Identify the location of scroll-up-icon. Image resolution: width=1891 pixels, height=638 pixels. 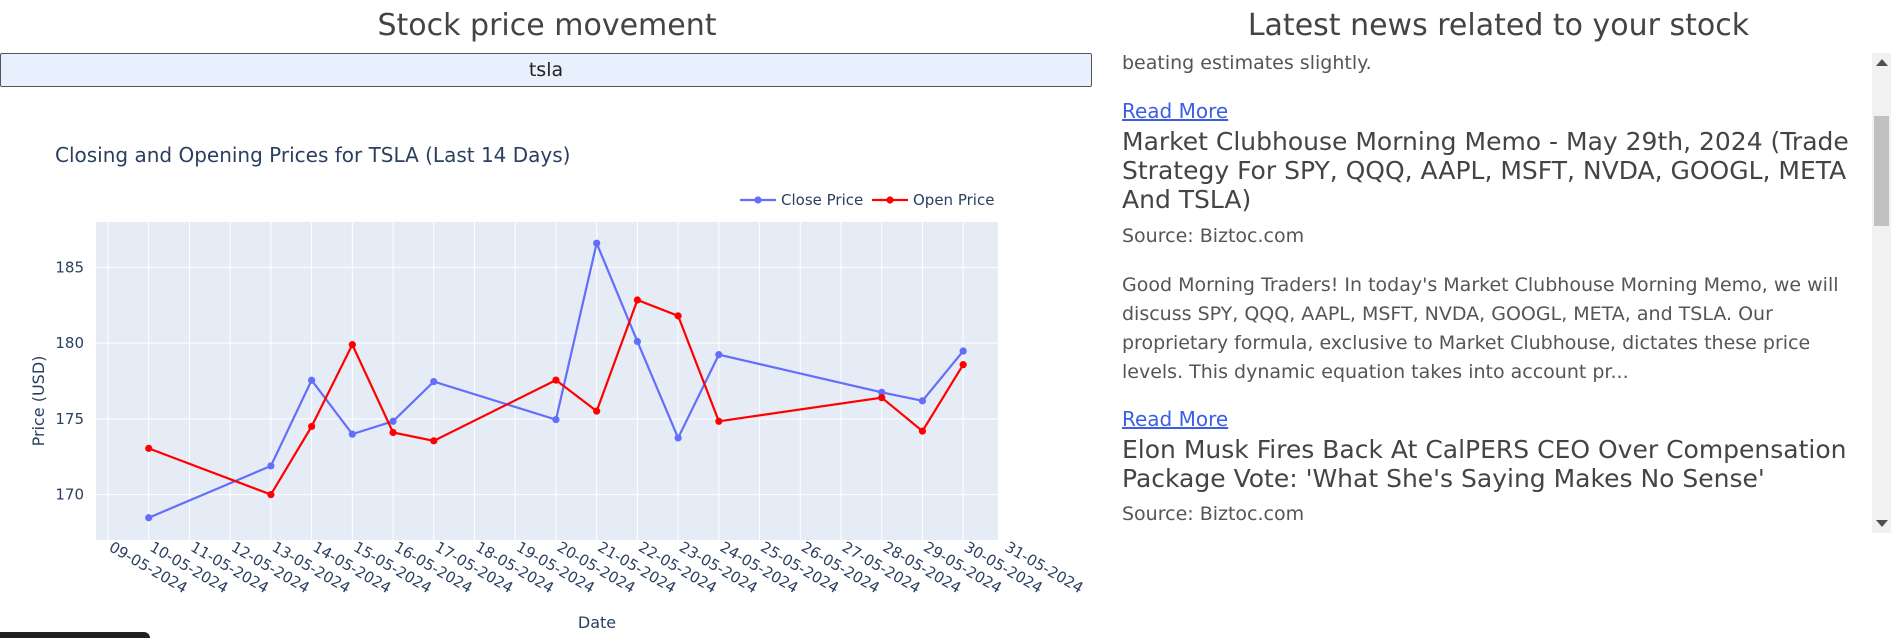
(1882, 62).